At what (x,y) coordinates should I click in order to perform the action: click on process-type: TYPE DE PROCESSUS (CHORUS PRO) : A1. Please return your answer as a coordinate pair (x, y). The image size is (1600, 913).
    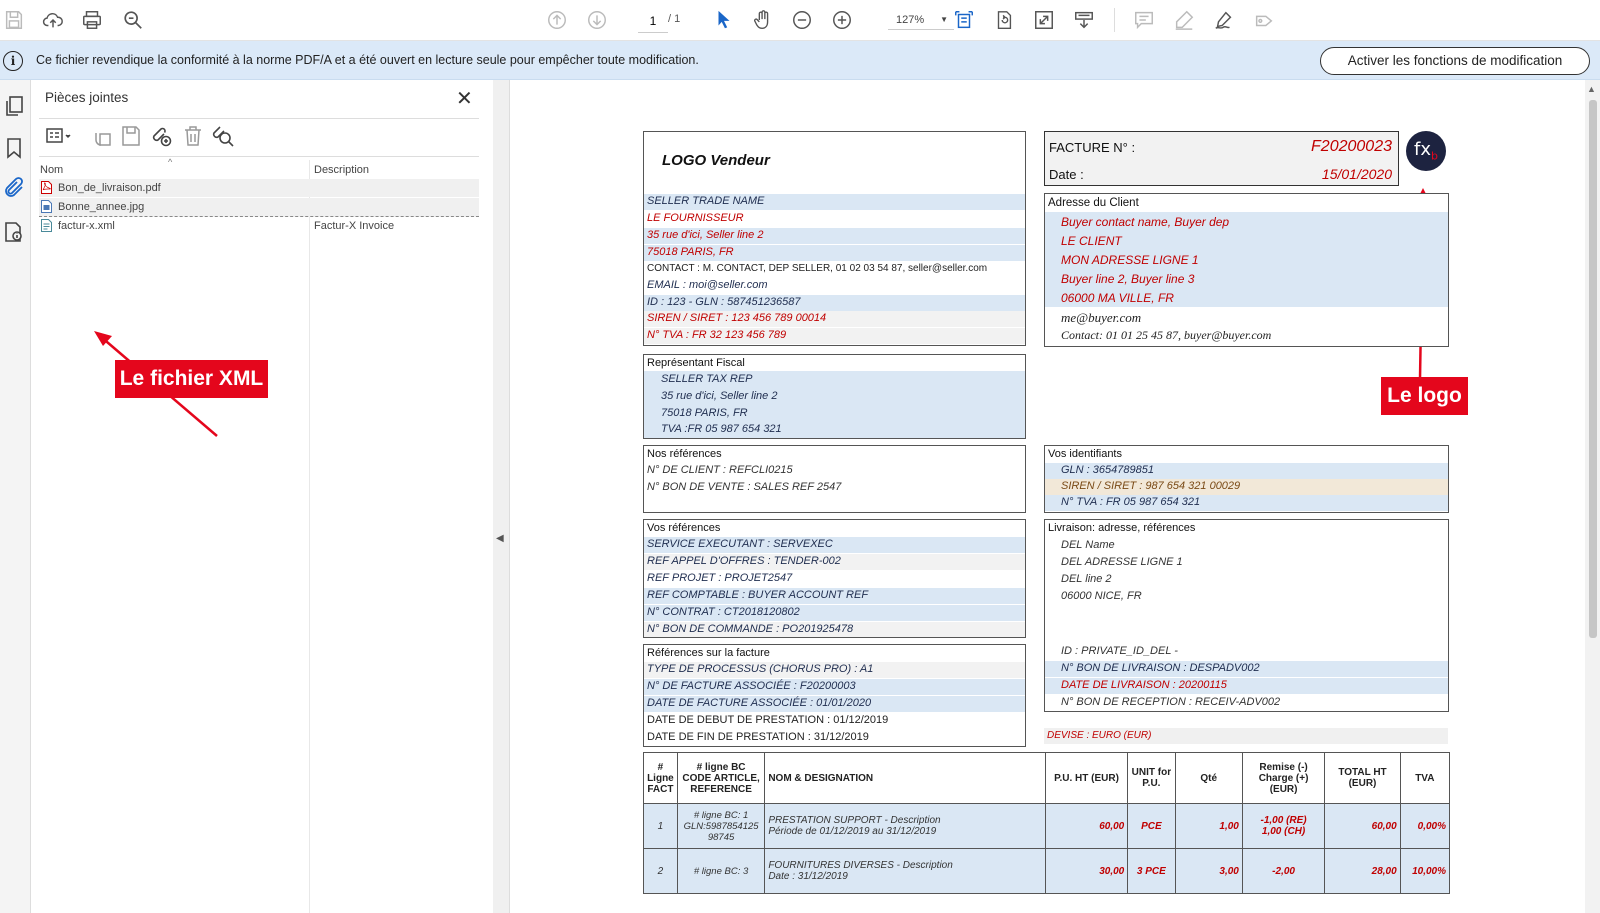
    Looking at the image, I should click on (760, 669).